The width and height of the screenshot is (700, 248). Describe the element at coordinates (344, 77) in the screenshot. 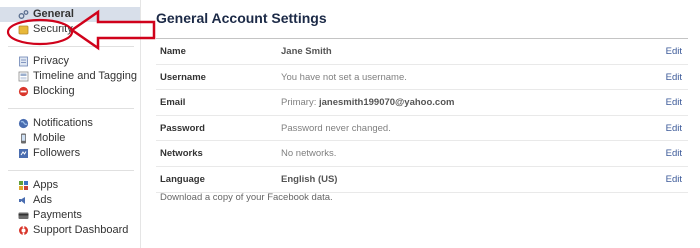

I see `setting-value: You have not set a username.` at that location.